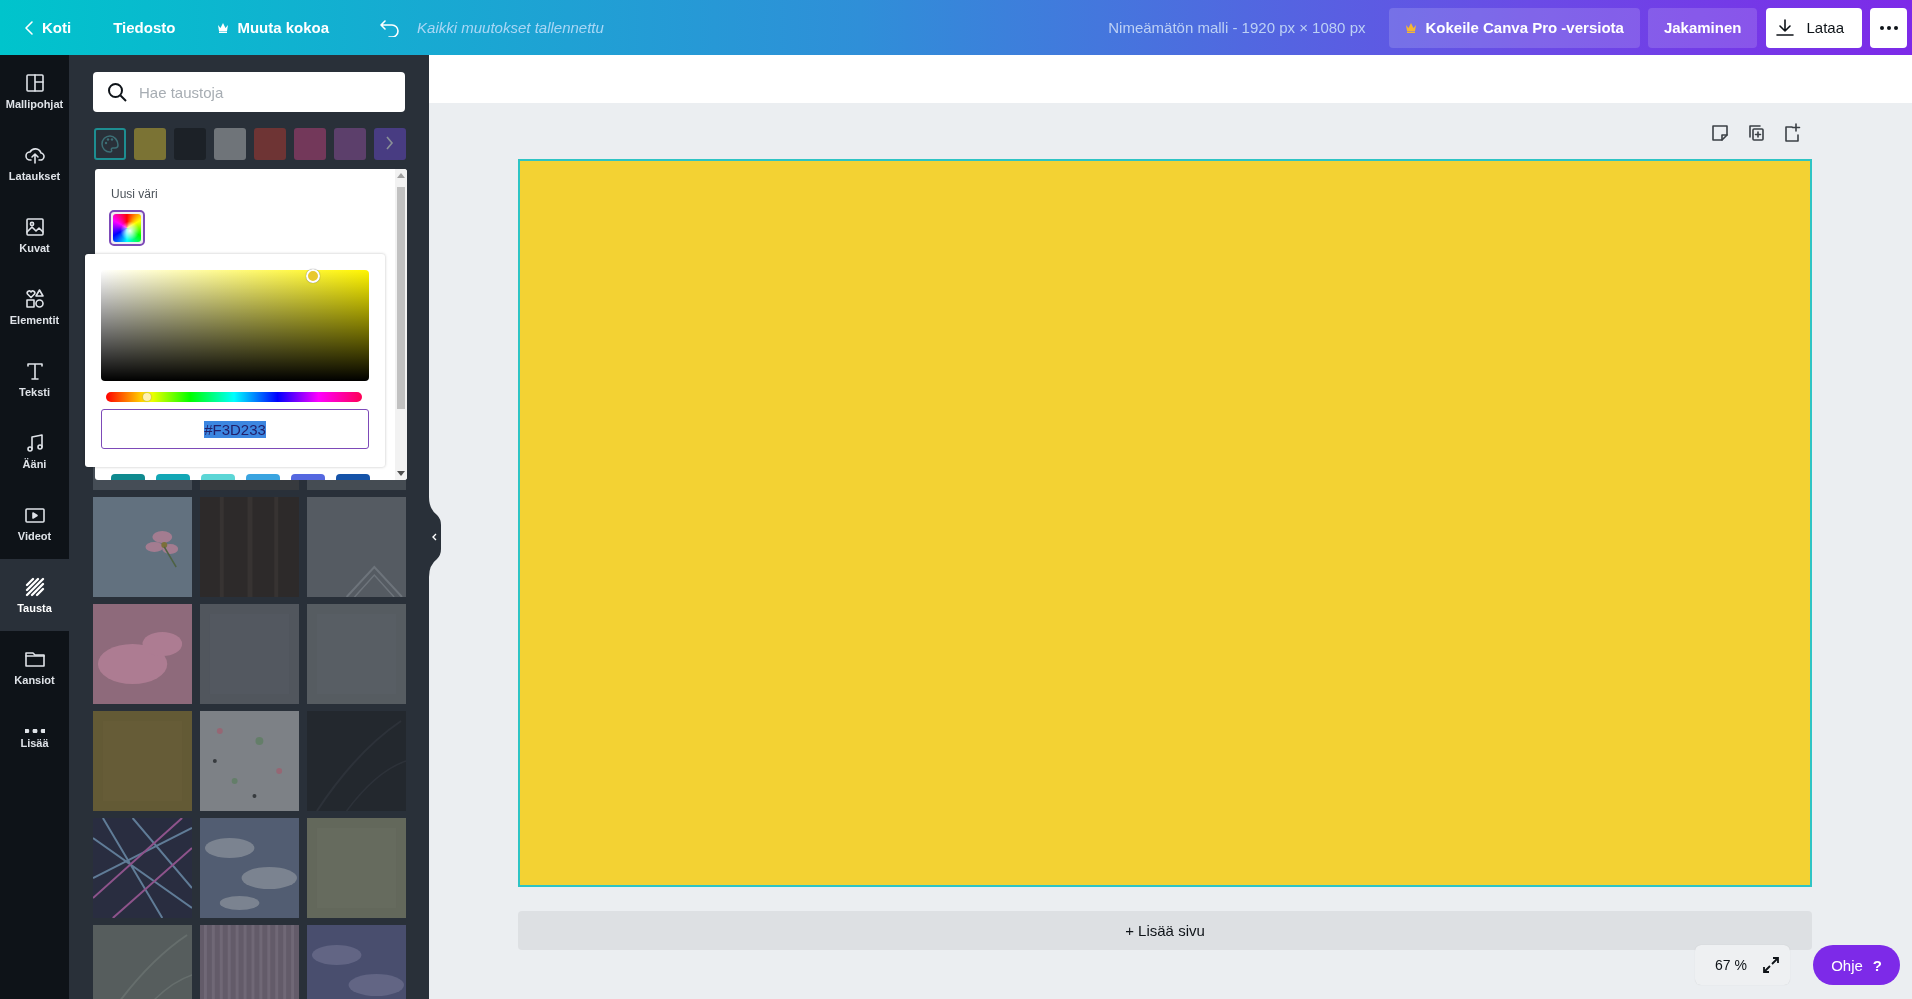 The image size is (1912, 999). I want to click on saturation-area, so click(235, 325).